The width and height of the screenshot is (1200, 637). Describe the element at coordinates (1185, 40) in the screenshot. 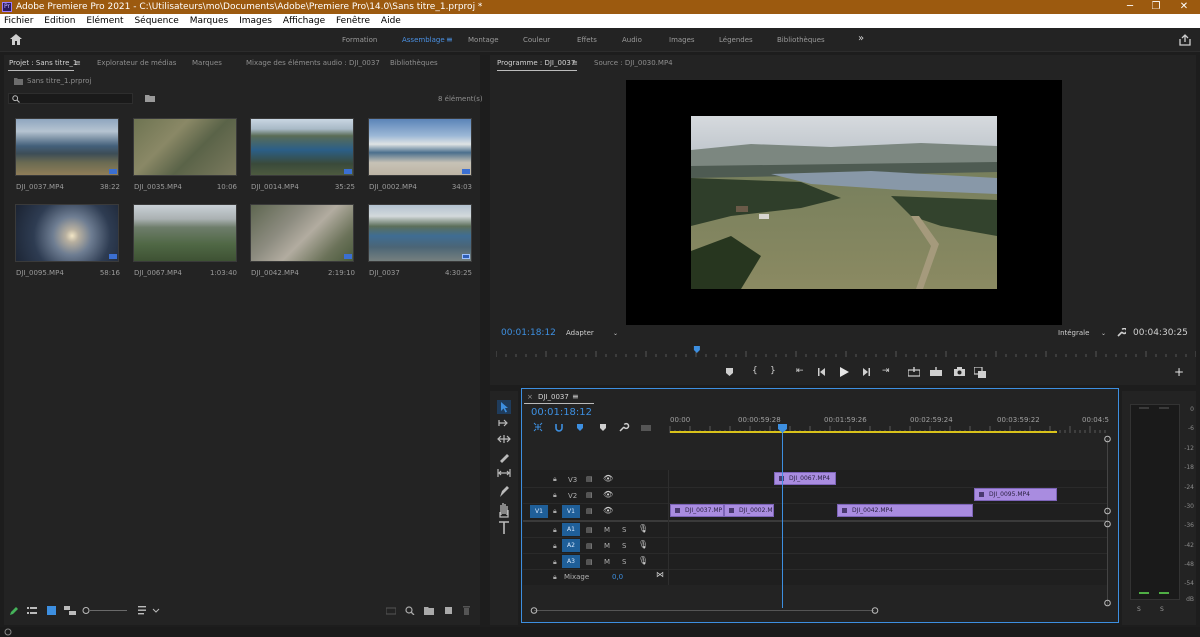

I see `share-icon` at that location.